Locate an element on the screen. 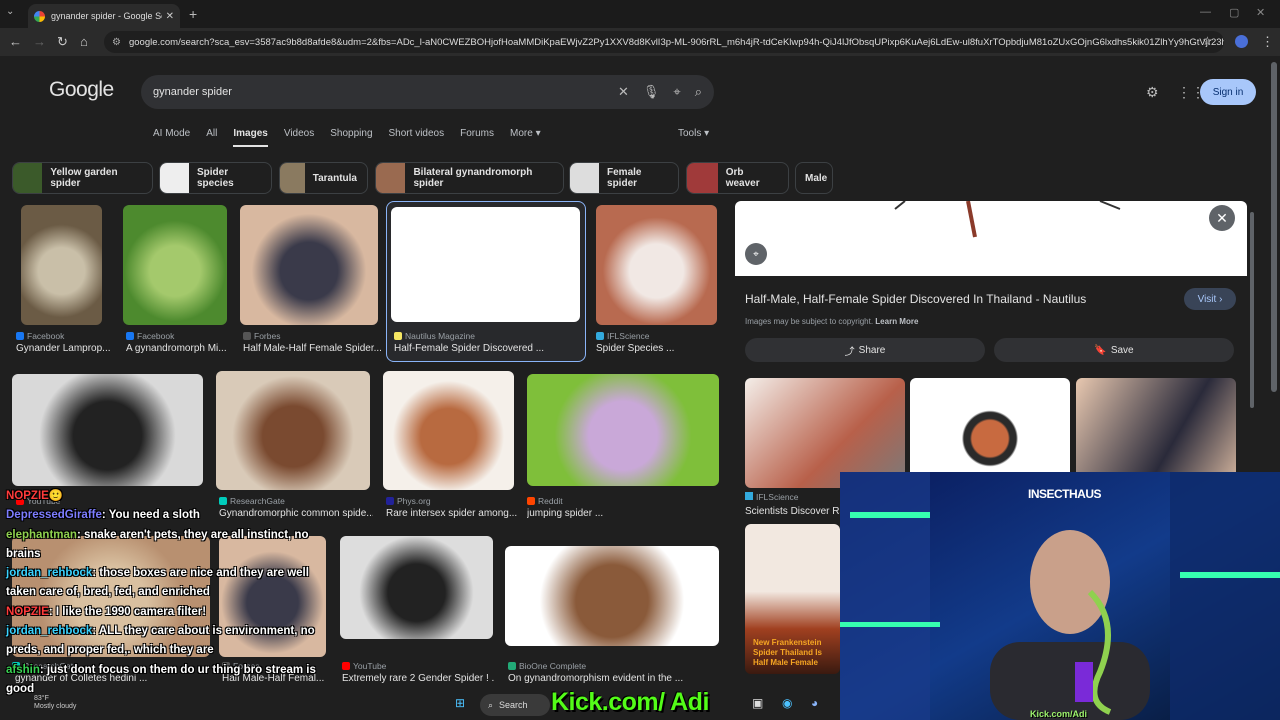 Image resolution: width=1280 pixels, height=720 pixels. result-source: YouTube is located at coordinates (364, 666).